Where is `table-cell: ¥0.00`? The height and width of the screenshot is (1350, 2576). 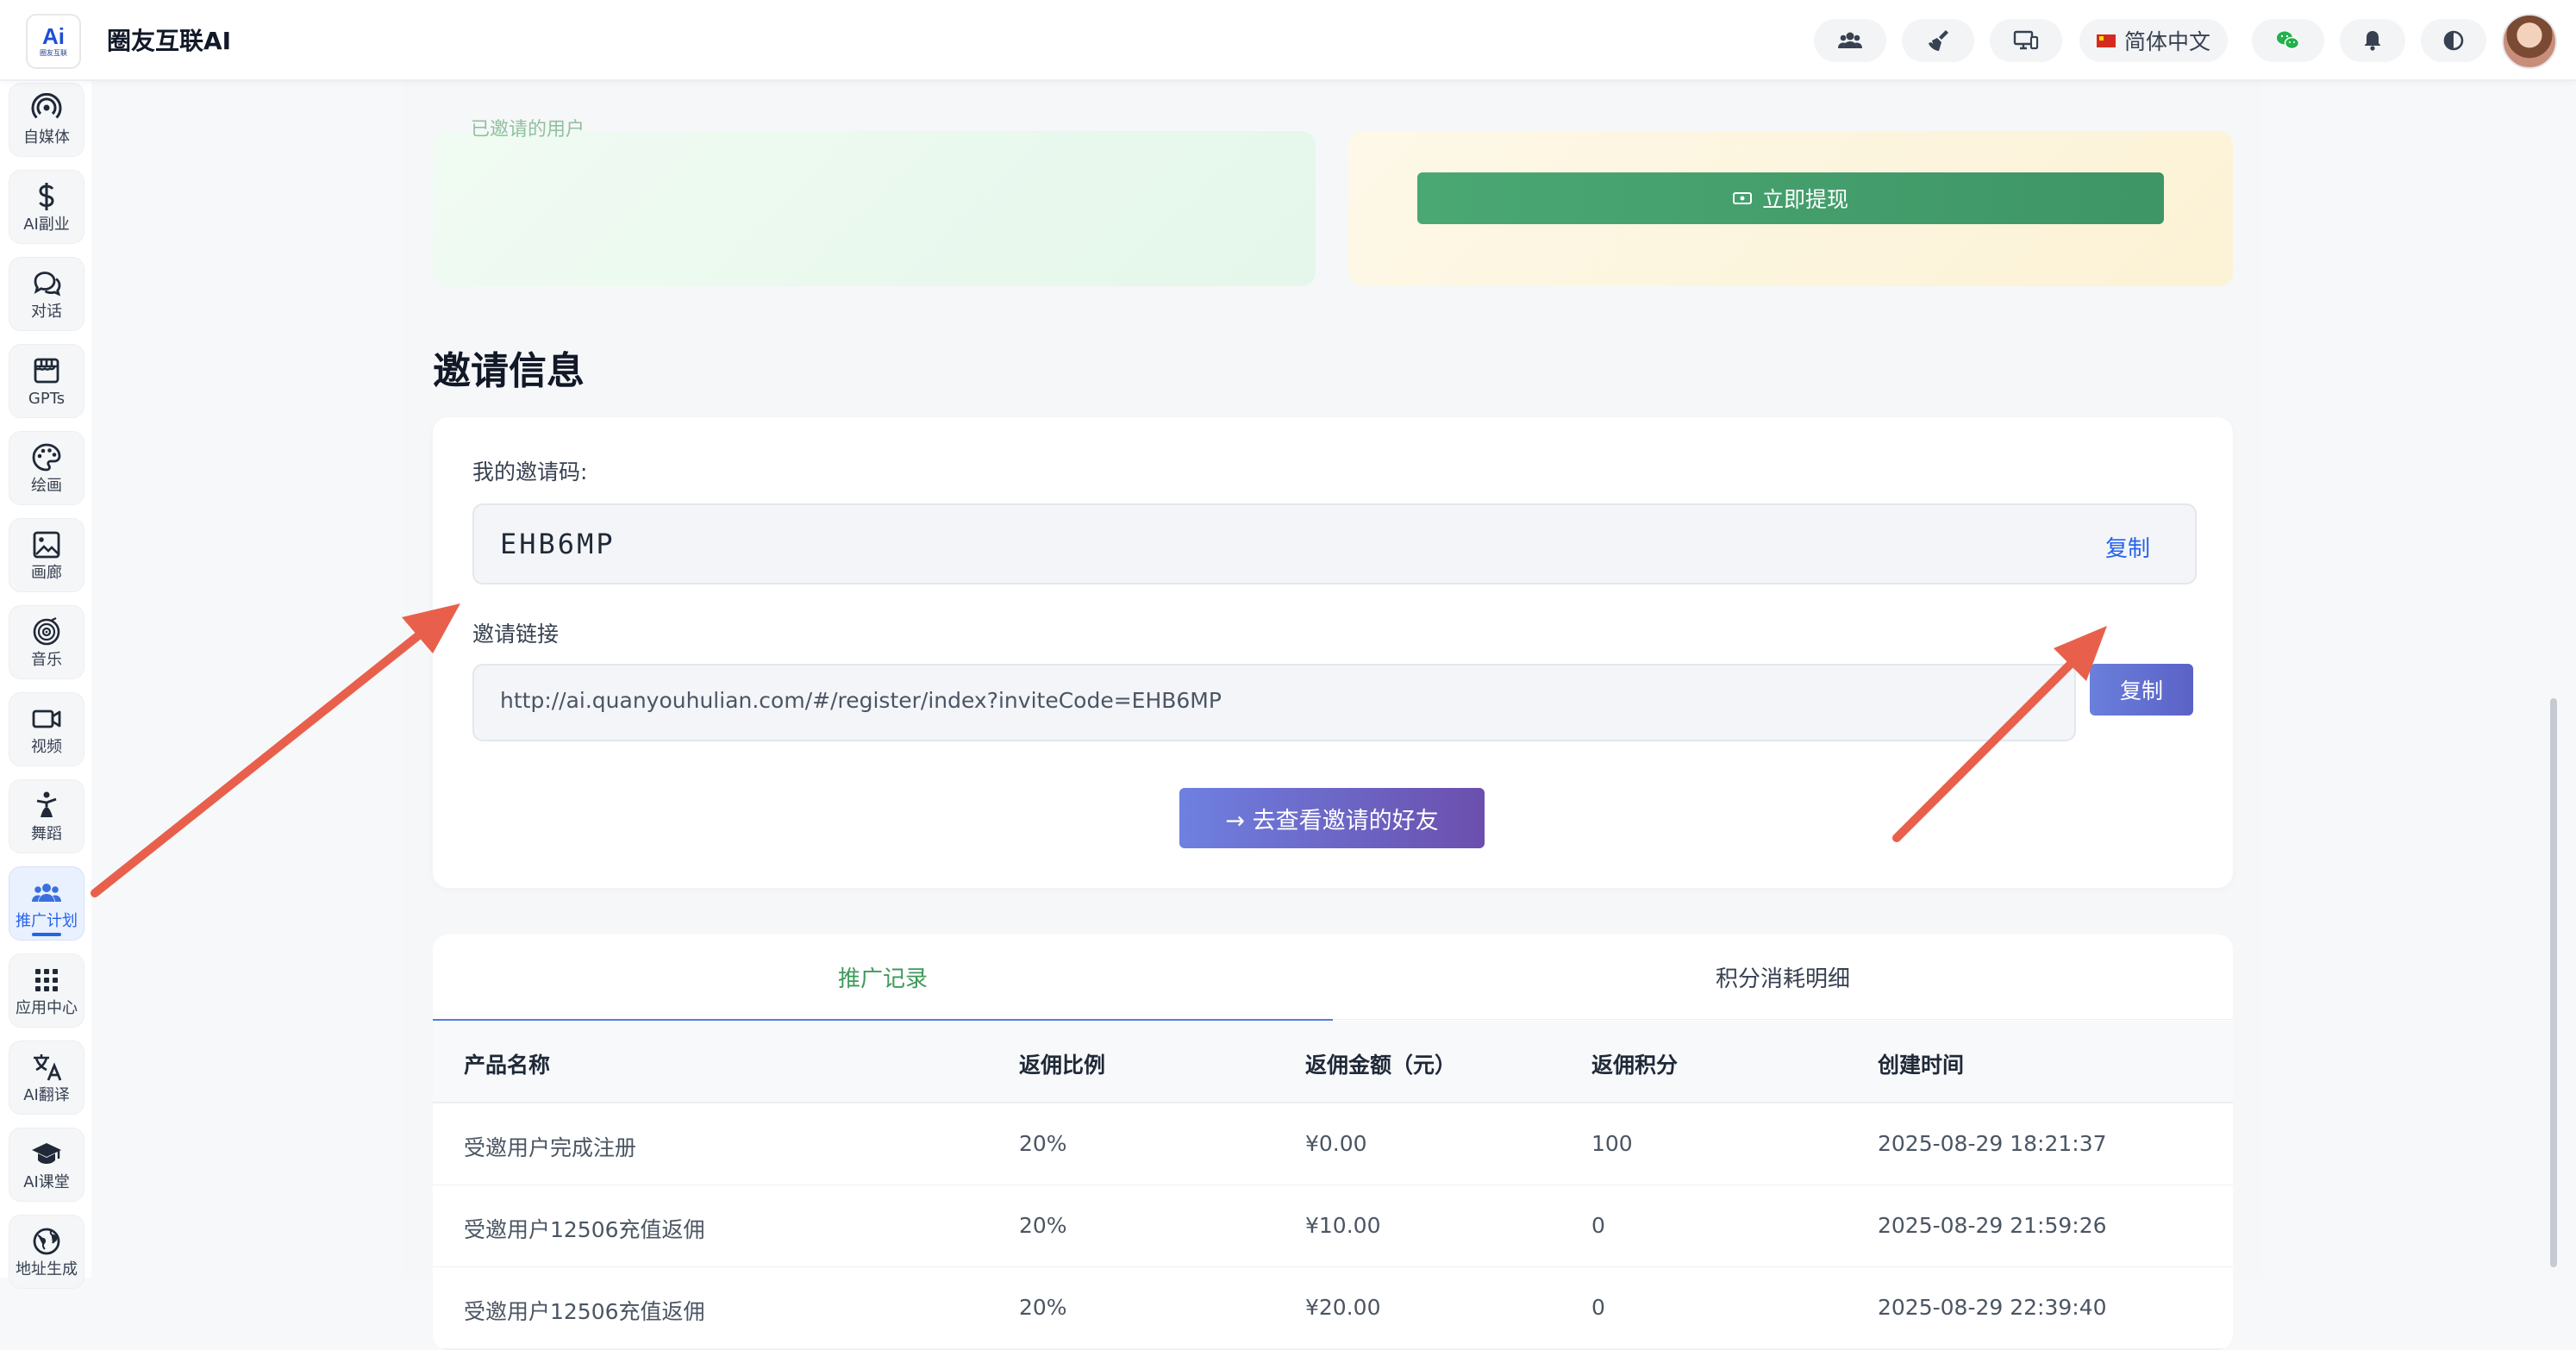
table-cell: ¥0.00 is located at coordinates (1336, 1143).